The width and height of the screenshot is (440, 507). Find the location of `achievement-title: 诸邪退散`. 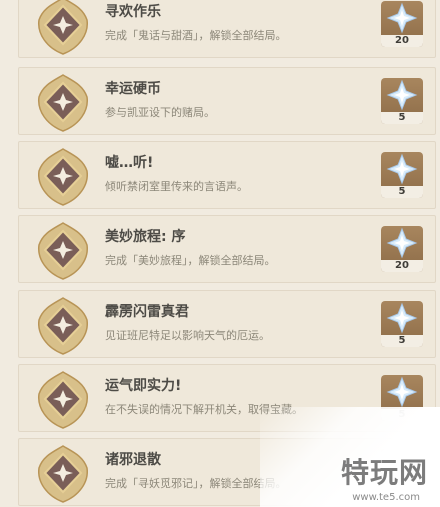

achievement-title: 诸邪退散 is located at coordinates (133, 460).